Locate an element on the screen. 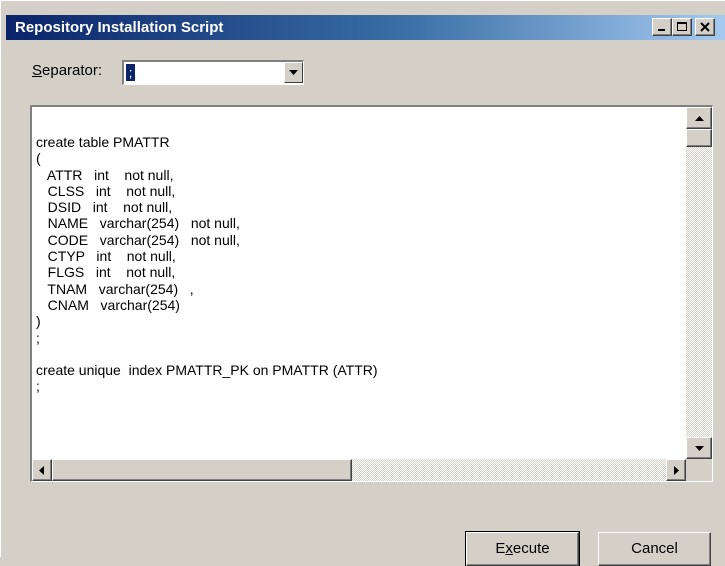 This screenshot has width=725, height=566. execute-label-start: E is located at coordinates (500, 548).